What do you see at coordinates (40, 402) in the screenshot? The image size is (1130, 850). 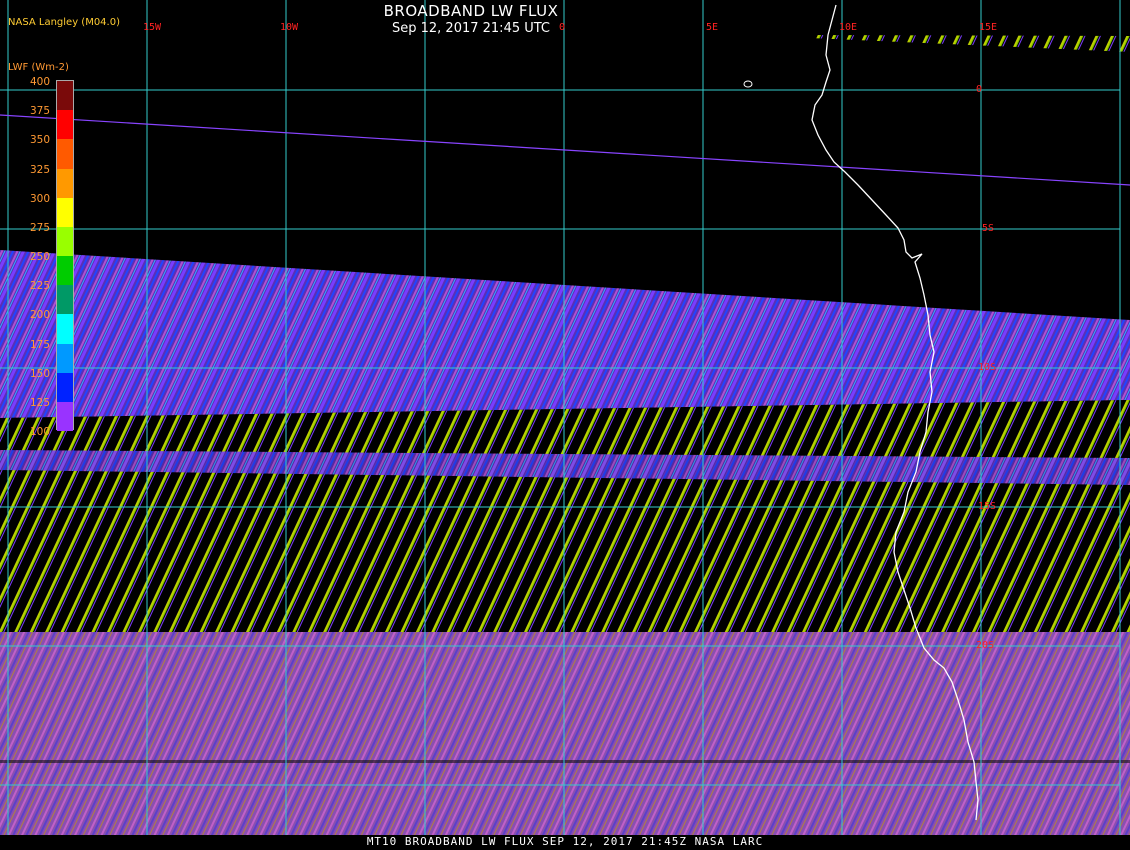 I see `legend-tick-label: 125` at bounding box center [40, 402].